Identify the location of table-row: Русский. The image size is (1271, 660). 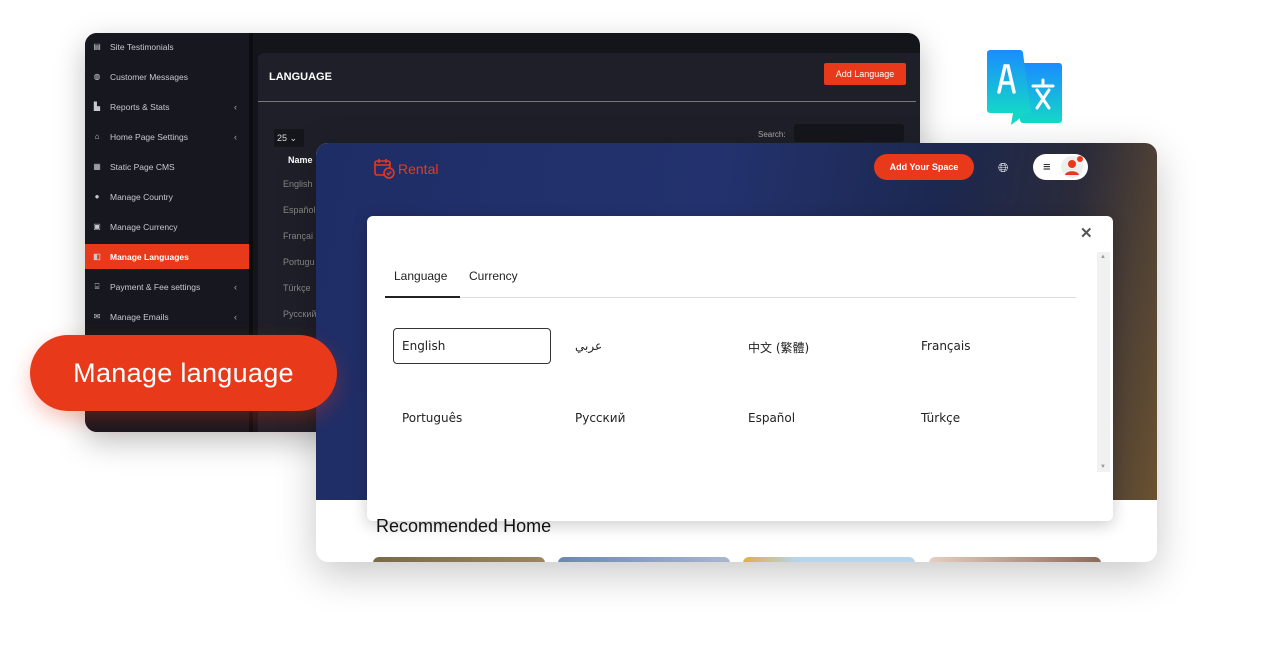
(299, 314).